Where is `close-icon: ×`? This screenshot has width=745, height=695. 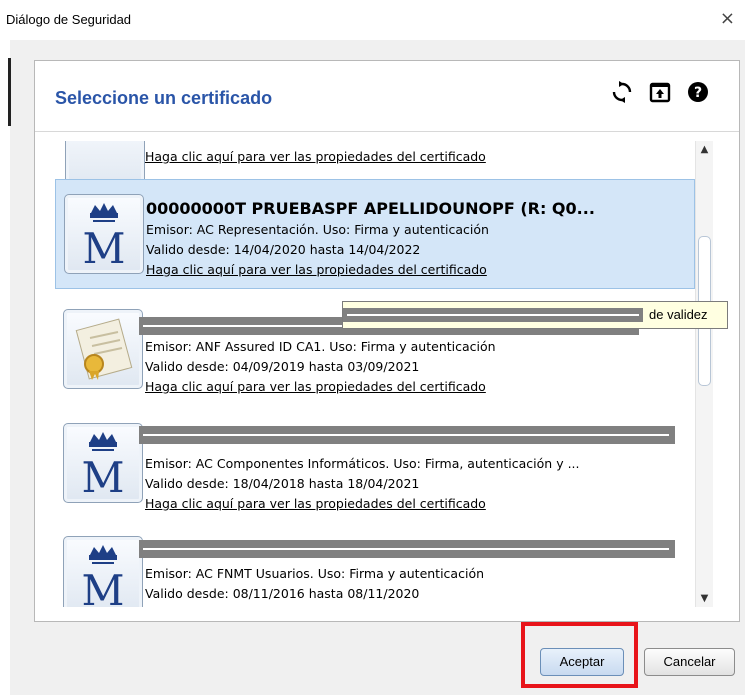
close-icon: × is located at coordinates (727, 18).